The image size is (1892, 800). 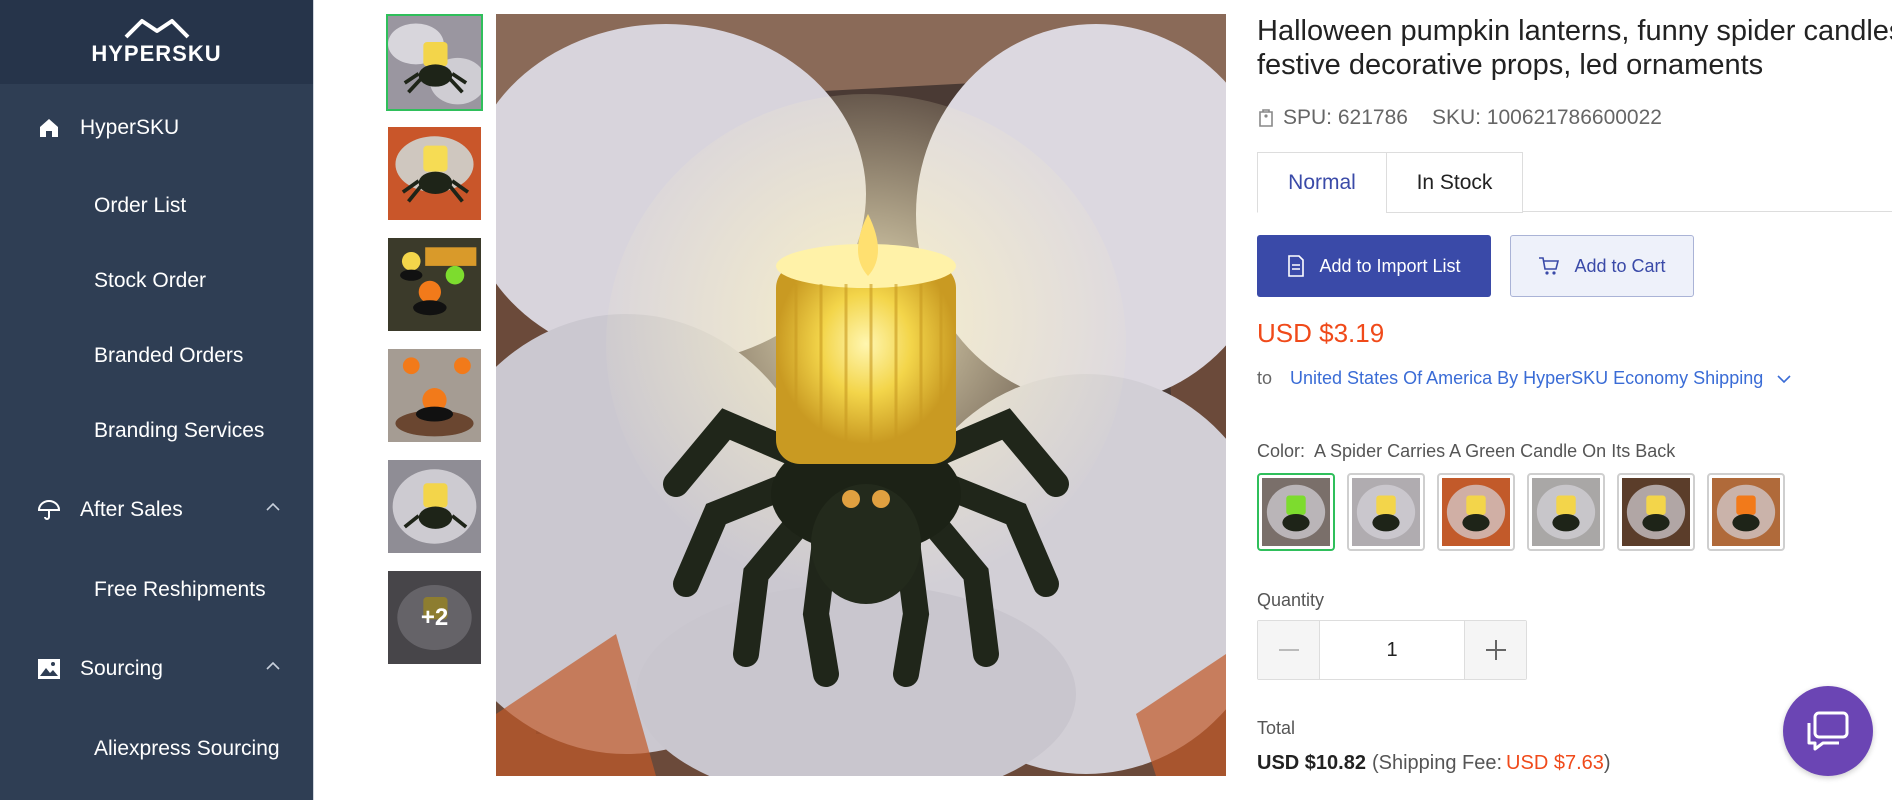 What do you see at coordinates (1784, 379) in the screenshot?
I see `chevron-down-icon` at bounding box center [1784, 379].